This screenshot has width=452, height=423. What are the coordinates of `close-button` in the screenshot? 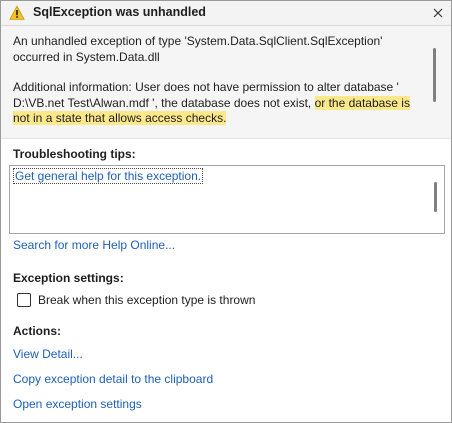 It's located at (438, 13).